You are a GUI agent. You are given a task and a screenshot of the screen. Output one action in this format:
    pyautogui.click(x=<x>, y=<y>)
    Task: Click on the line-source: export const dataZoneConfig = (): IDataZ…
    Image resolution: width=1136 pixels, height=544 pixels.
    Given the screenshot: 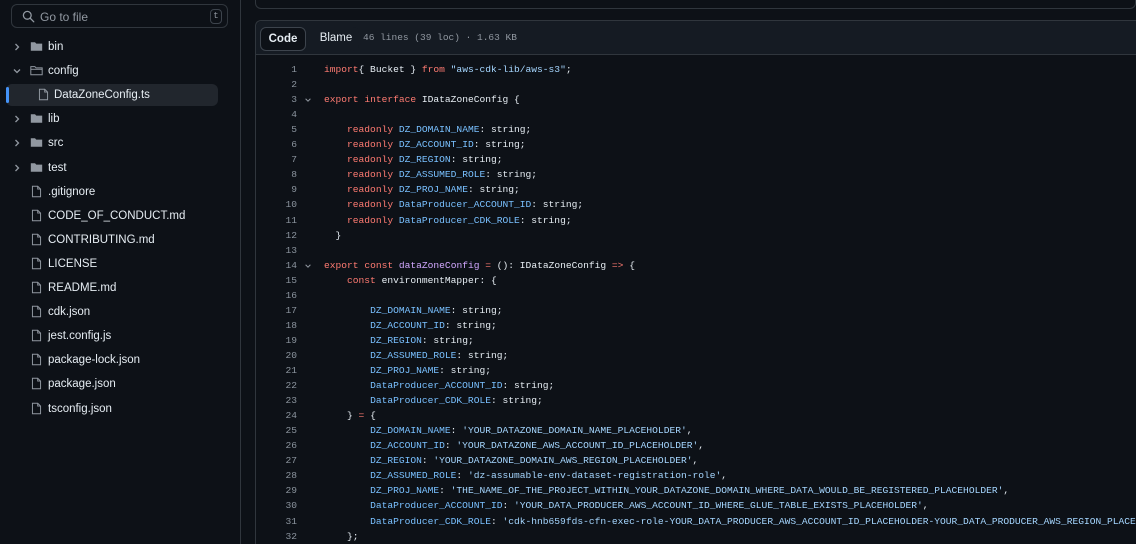 What is the action you would take?
    pyautogui.click(x=479, y=265)
    